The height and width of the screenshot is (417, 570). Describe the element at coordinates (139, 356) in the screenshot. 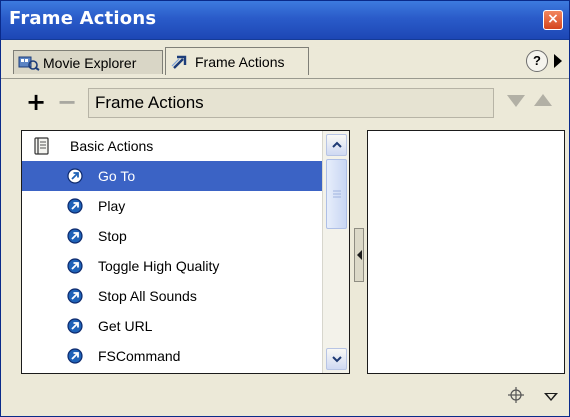

I see `list-item-label: FSCommand` at that location.